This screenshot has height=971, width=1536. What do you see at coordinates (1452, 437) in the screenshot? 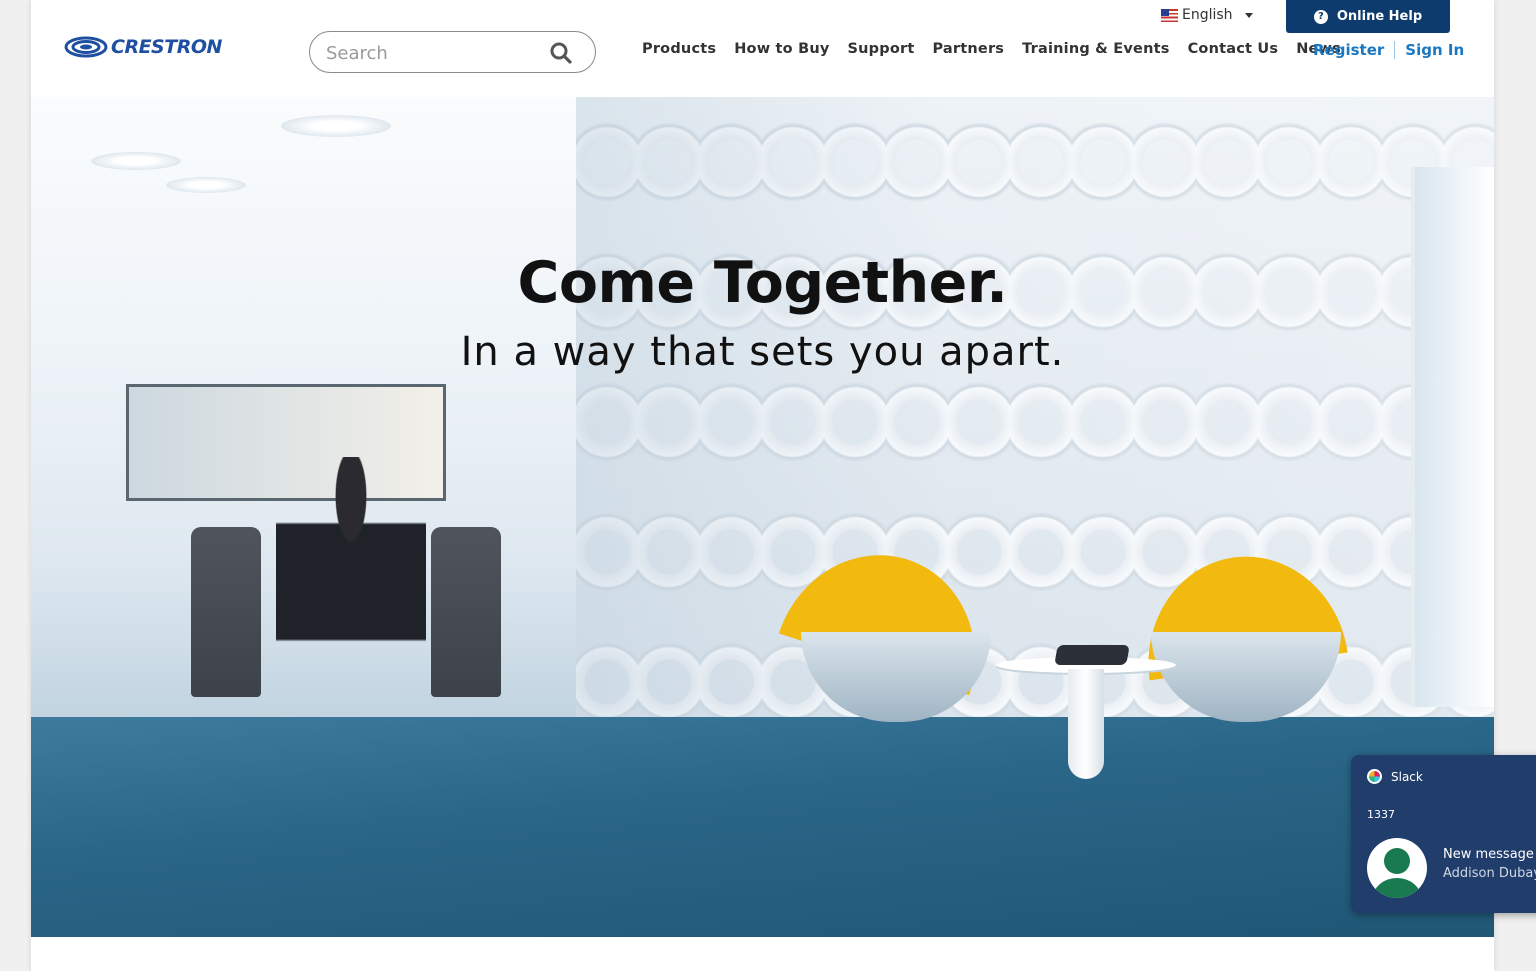
I see `hero-window` at bounding box center [1452, 437].